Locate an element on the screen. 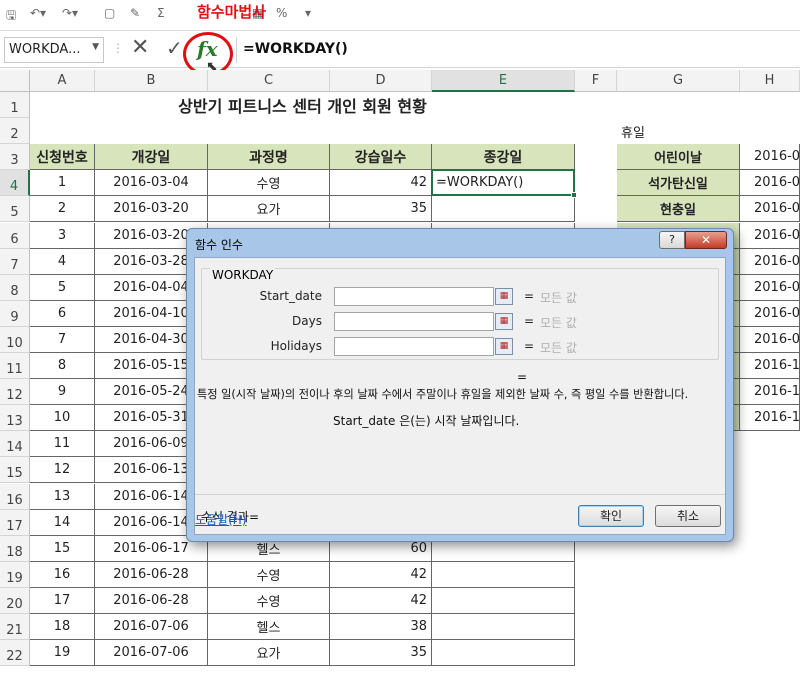 The image size is (800, 677). close-button: ✕ is located at coordinates (706, 240).